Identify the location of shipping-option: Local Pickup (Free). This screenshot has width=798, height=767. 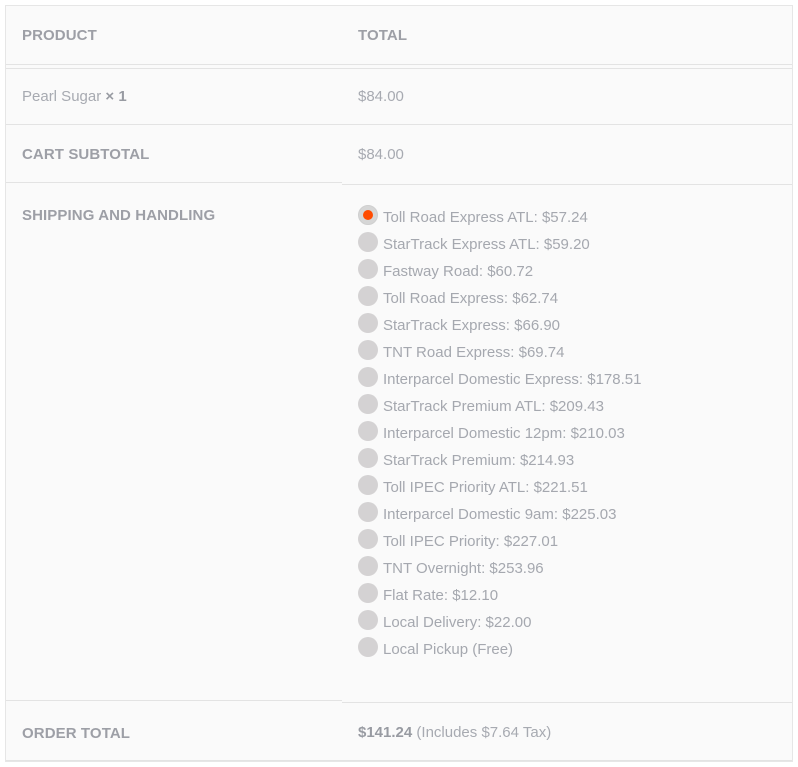
(499, 649).